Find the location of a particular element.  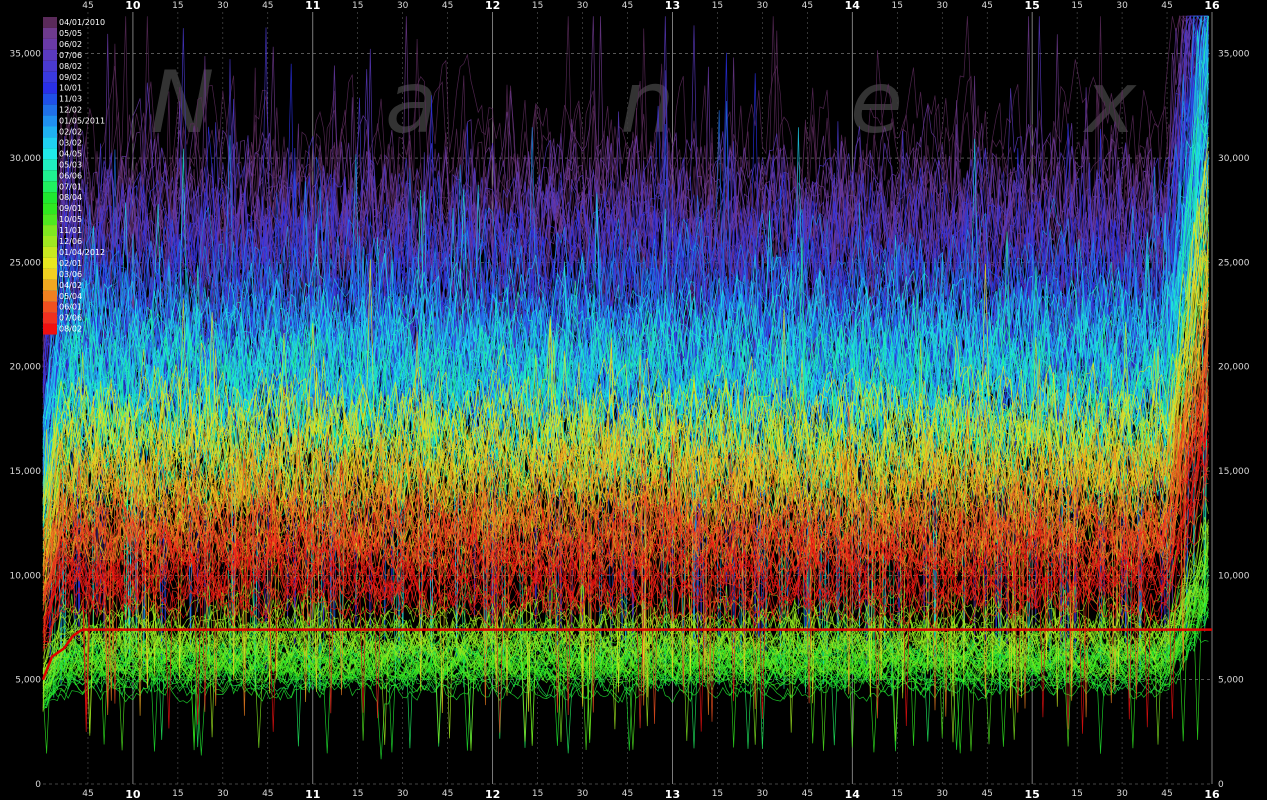

legend-label: 07/06 is located at coordinates (70, 318).